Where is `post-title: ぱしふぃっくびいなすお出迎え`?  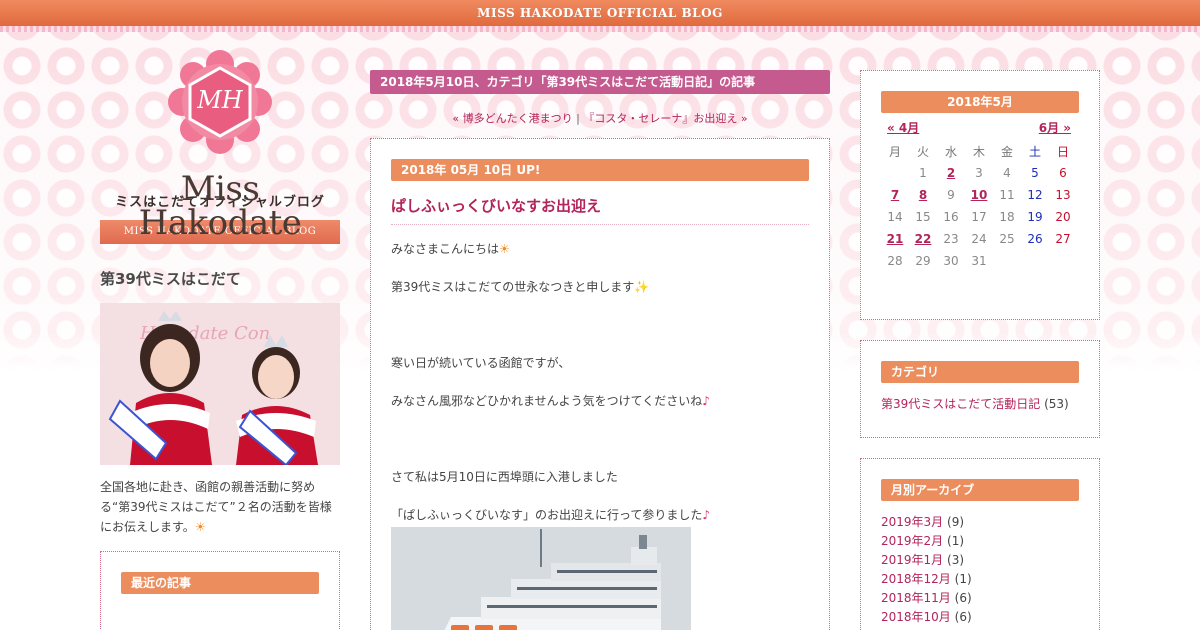
post-title: ぱしふぃっくびいなすお出迎え is located at coordinates (600, 210).